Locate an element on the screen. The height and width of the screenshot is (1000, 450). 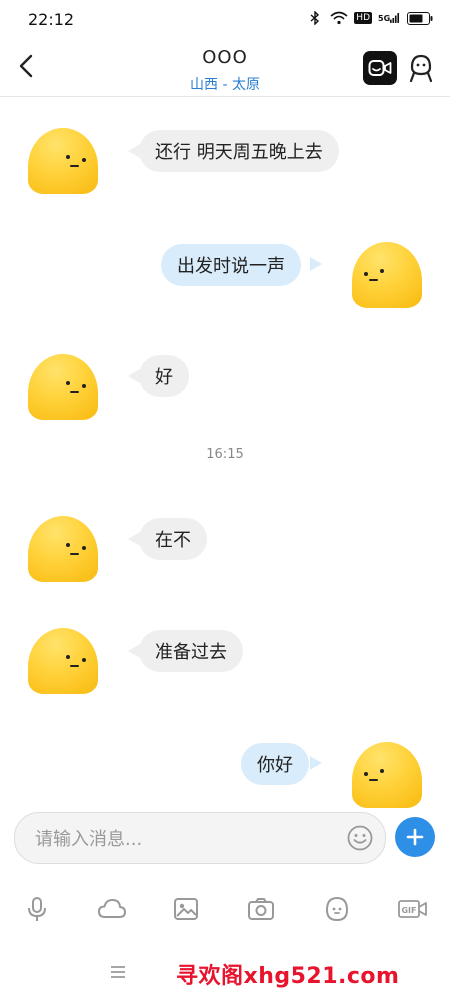
message-bubble-outgoing: 你好 is located at coordinates (275, 764).